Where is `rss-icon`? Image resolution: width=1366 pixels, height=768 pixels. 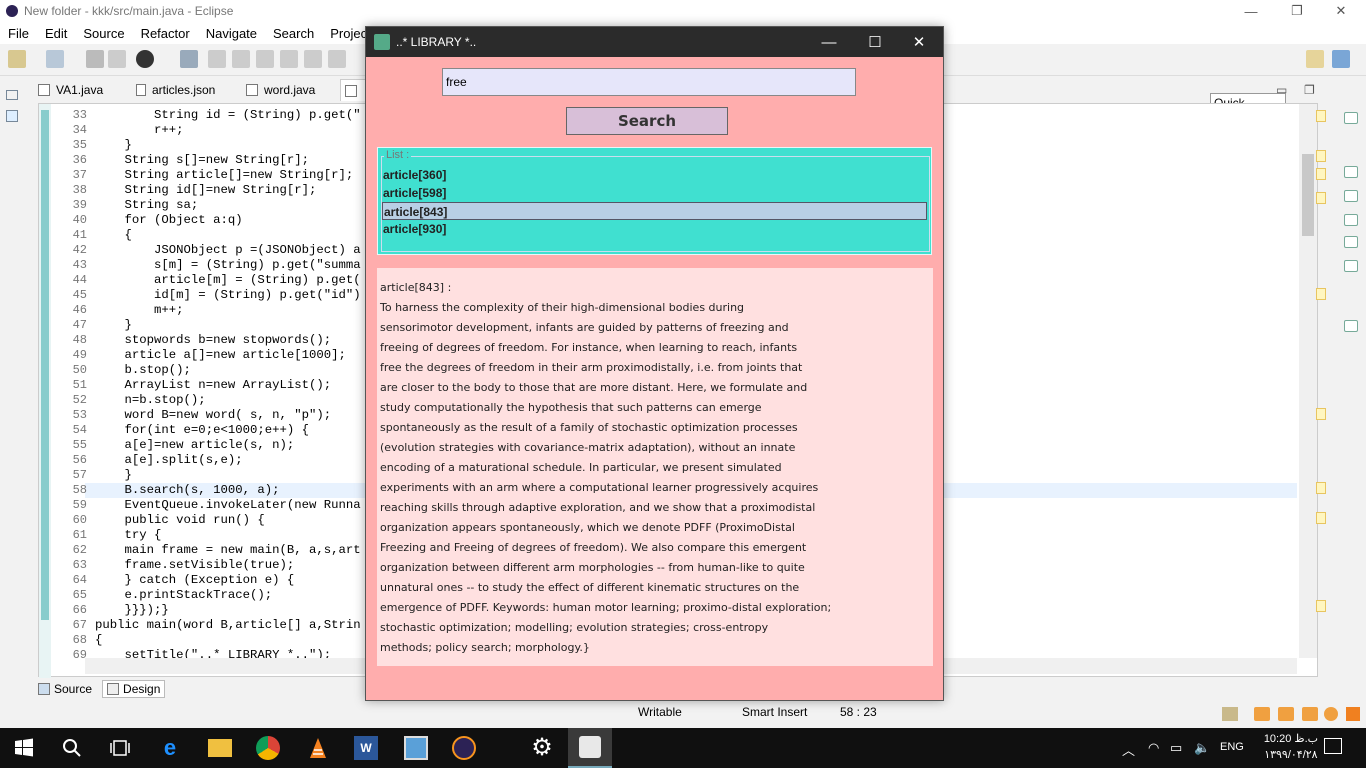
rss-icon is located at coordinates (1353, 714).